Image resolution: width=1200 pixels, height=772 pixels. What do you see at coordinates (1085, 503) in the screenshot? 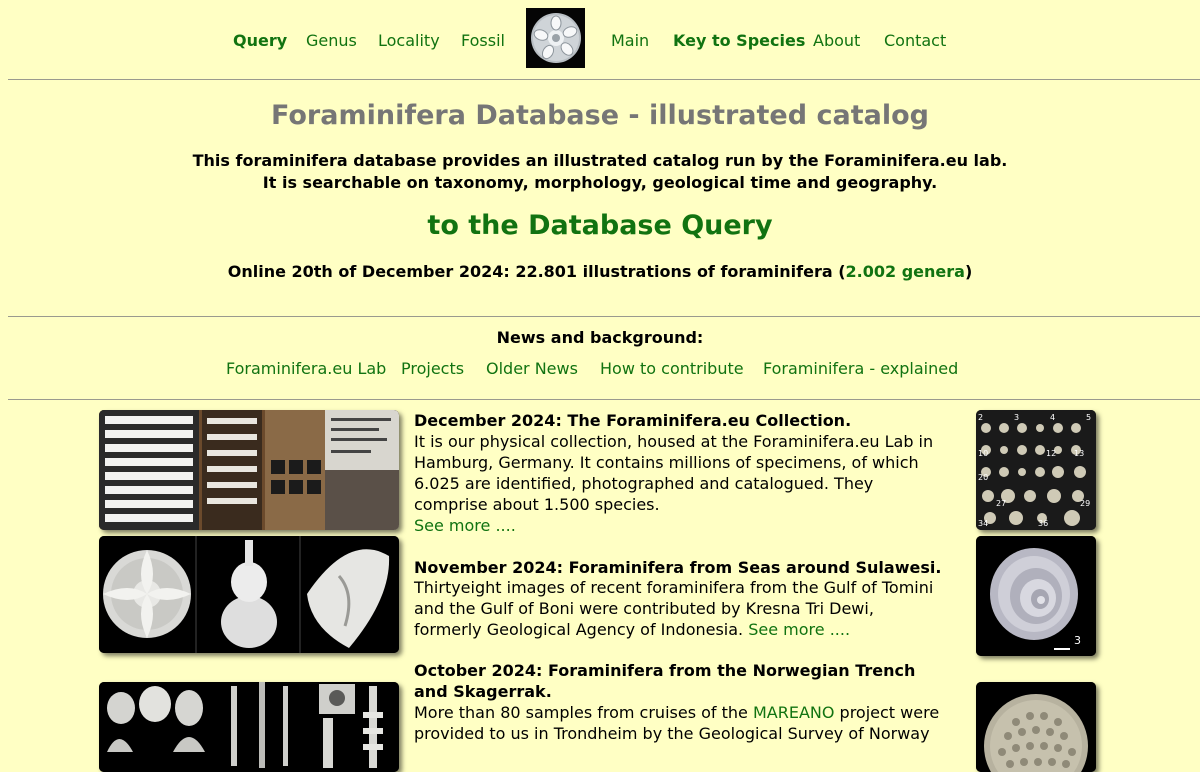
I see `grid-number: 29` at bounding box center [1085, 503].